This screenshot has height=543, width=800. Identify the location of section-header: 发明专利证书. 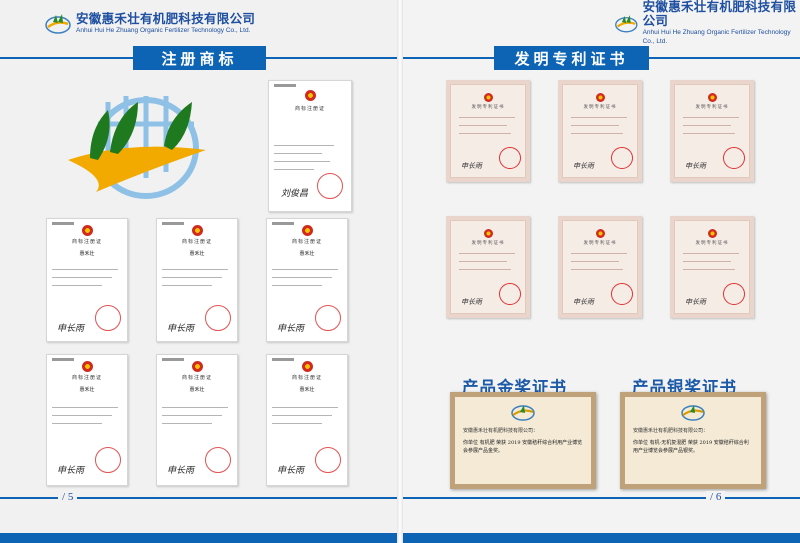
(600, 58).